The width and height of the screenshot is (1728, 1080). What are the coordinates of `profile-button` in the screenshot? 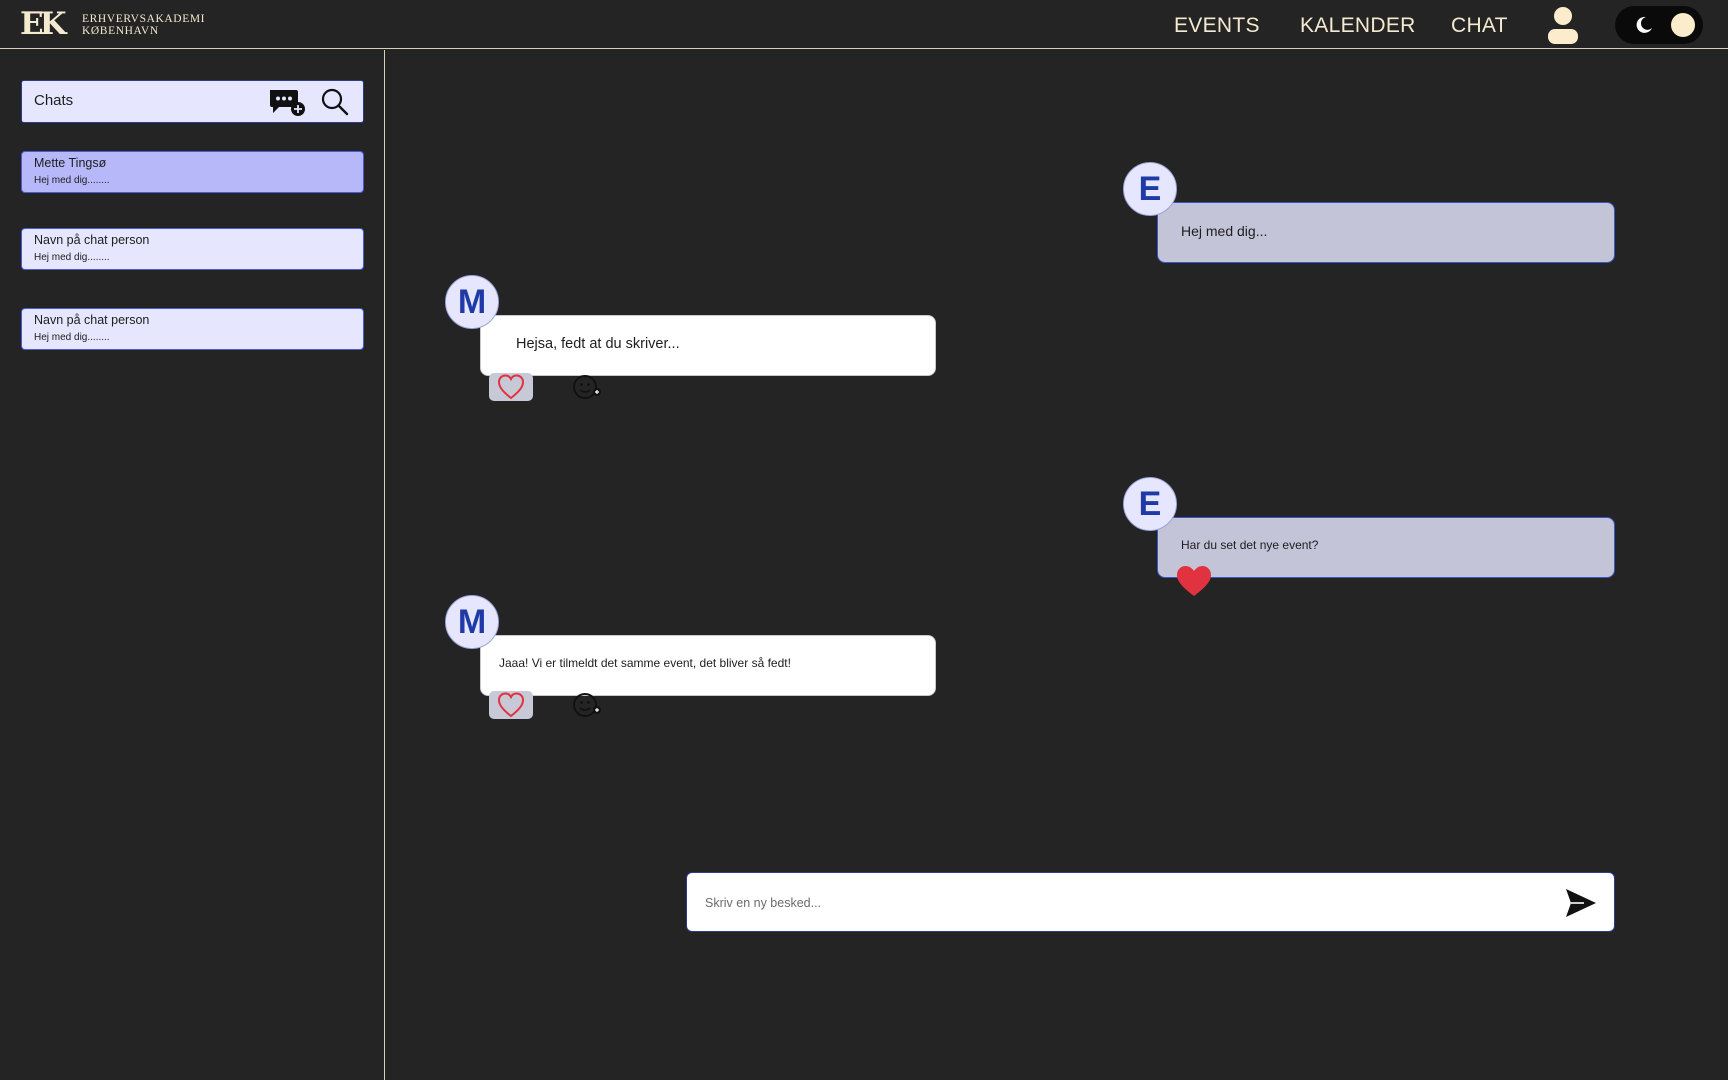 It's located at (1563, 25).